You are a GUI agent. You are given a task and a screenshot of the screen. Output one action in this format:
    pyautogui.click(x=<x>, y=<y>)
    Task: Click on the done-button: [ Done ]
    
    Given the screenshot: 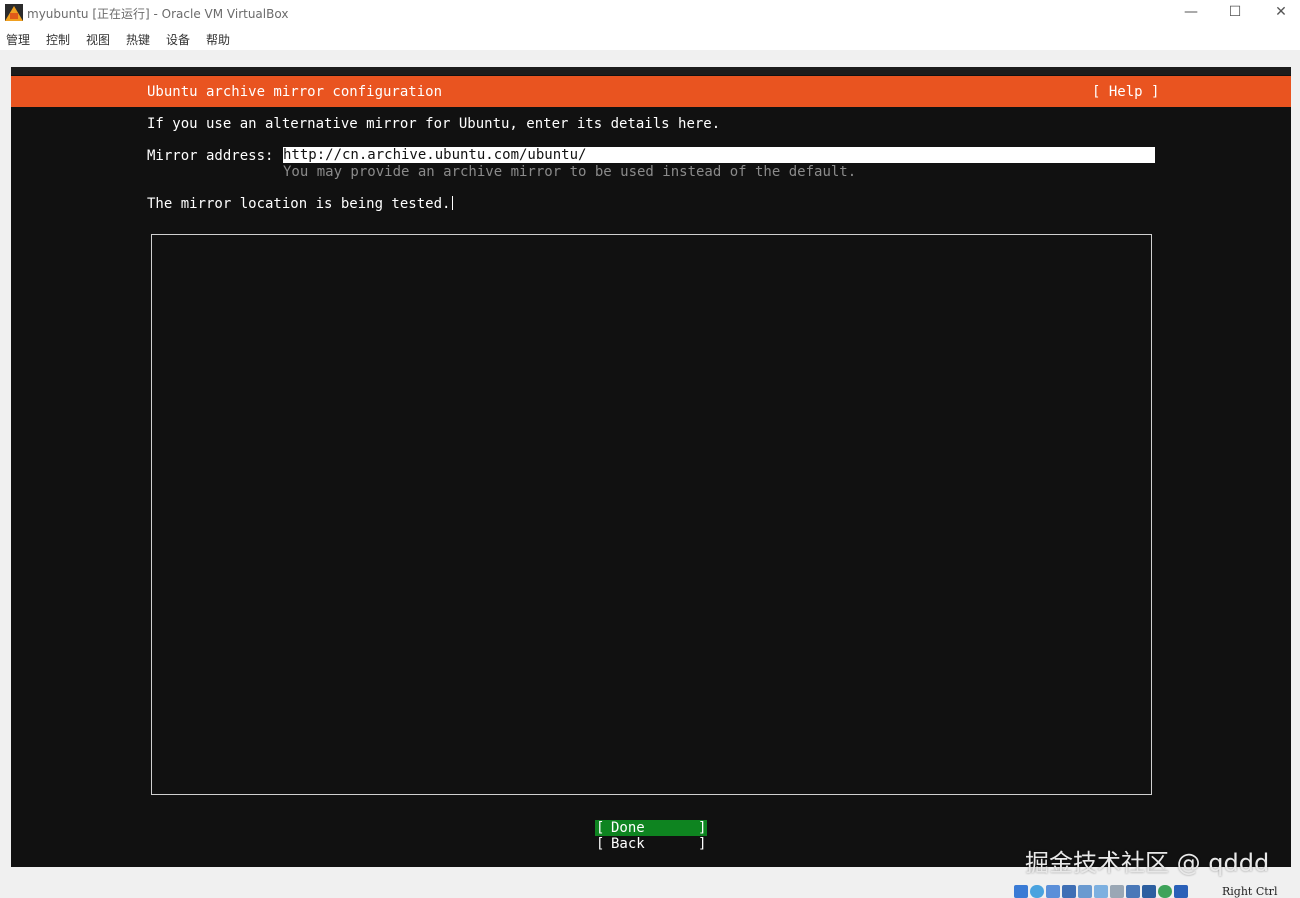 What is the action you would take?
    pyautogui.click(x=651, y=828)
    